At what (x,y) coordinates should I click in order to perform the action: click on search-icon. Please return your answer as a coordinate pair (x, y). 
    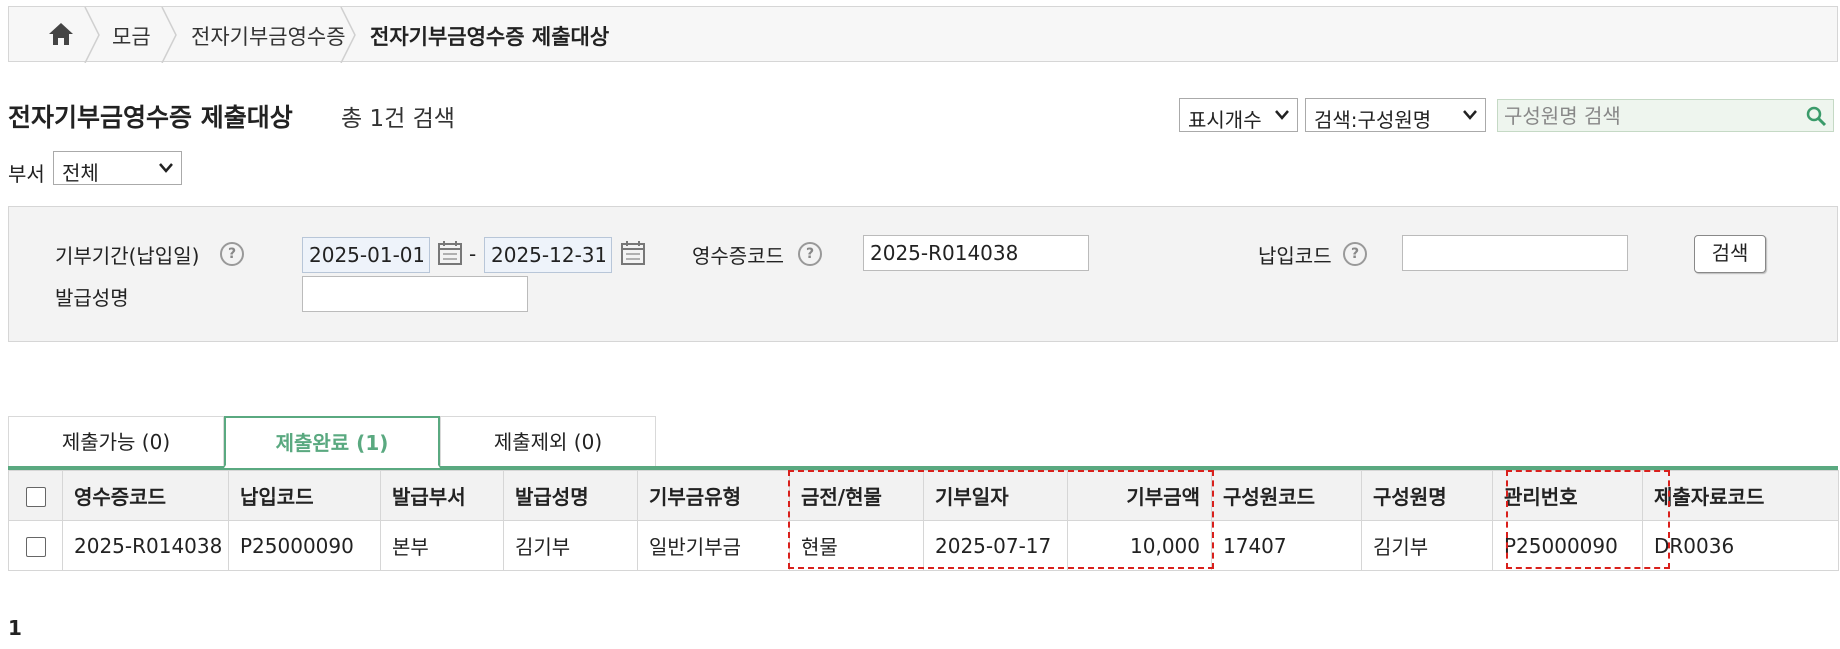
    Looking at the image, I should click on (1816, 116).